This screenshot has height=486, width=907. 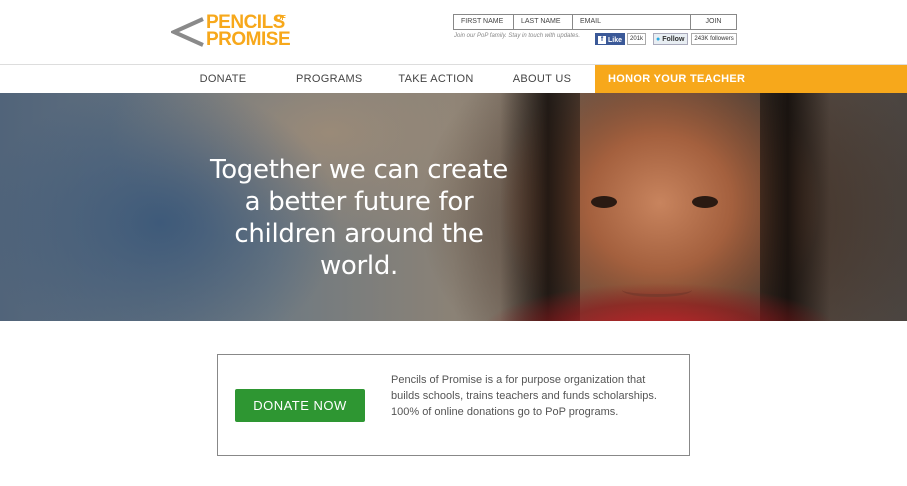 I want to click on twitter-follow-widget: ● Follow 243K followers, so click(x=695, y=39).